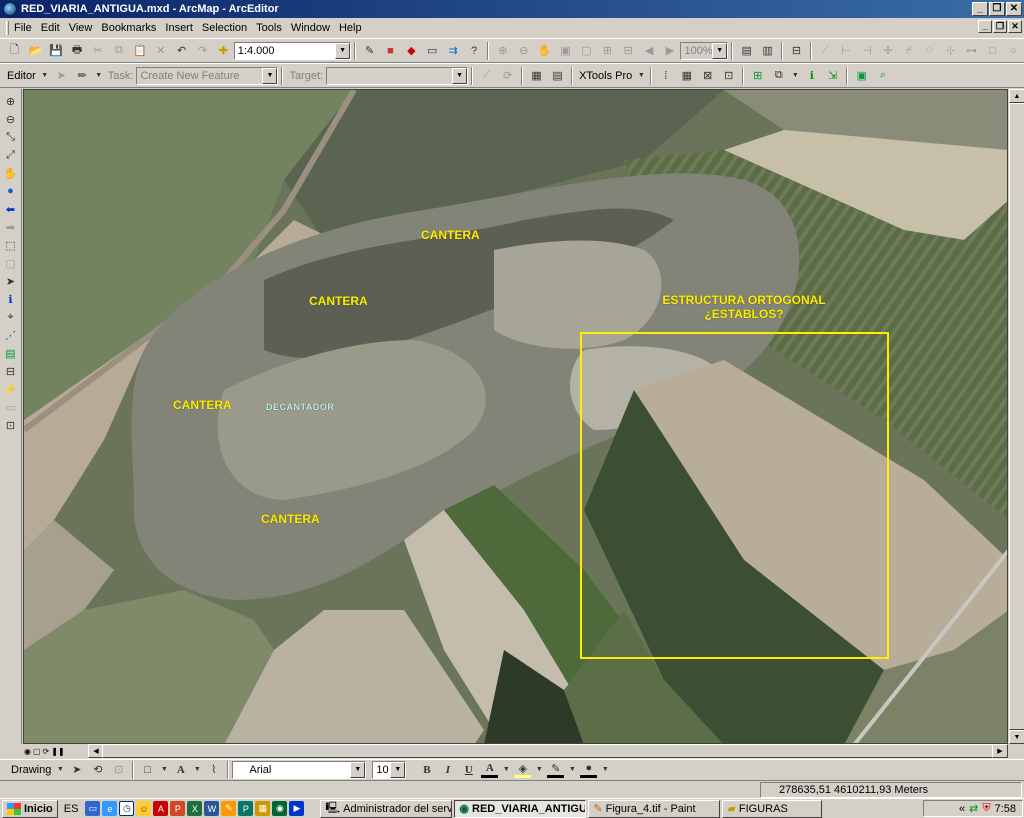  Describe the element at coordinates (246, 808) in the screenshot. I see `publisher-icon: P` at that location.